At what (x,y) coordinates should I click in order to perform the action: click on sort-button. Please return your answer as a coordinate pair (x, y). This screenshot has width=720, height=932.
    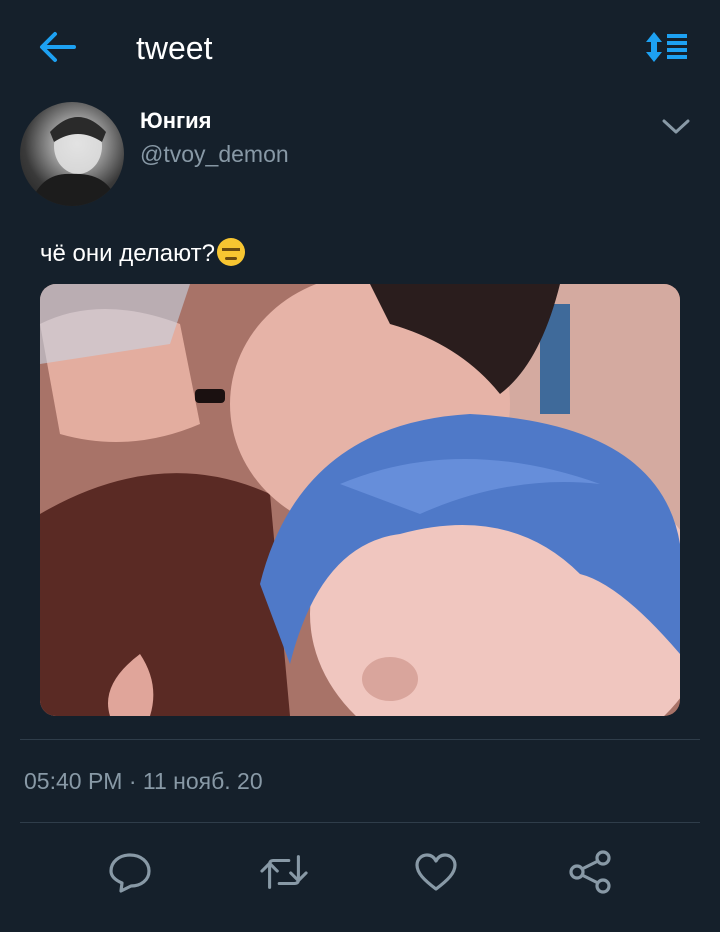
    Looking at the image, I should click on (667, 47).